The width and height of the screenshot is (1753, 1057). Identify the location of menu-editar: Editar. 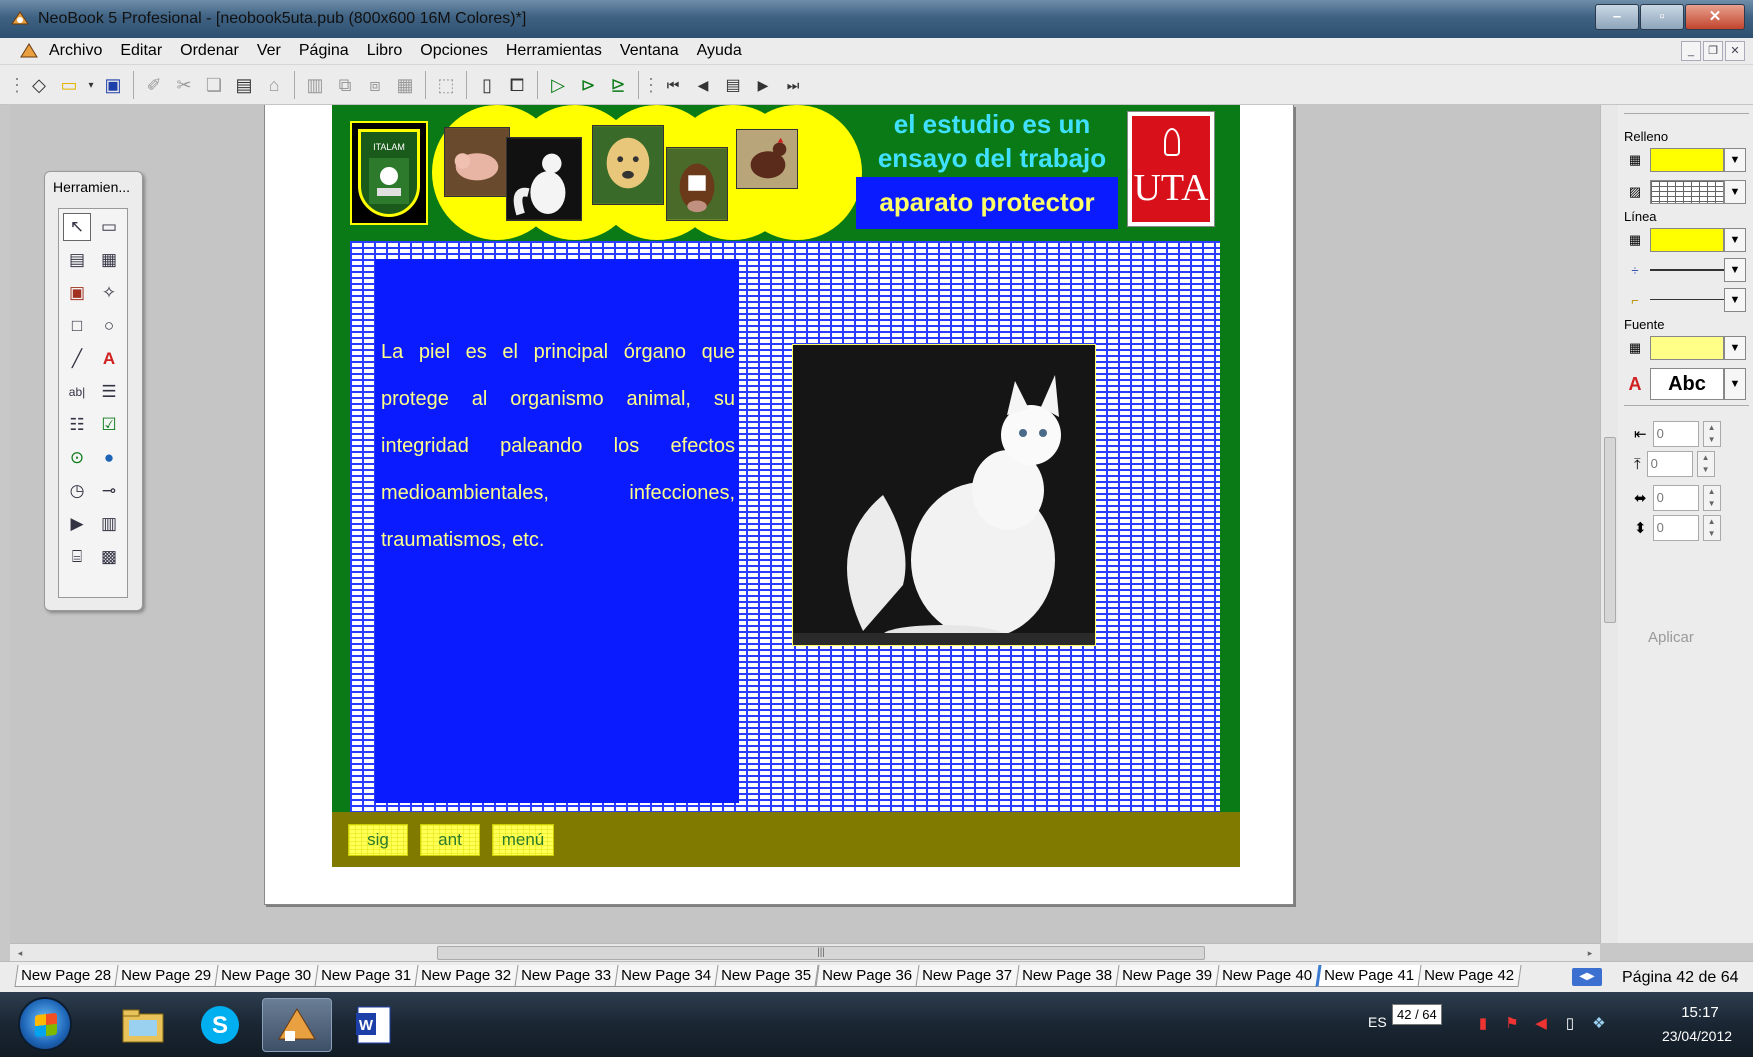
(141, 51).